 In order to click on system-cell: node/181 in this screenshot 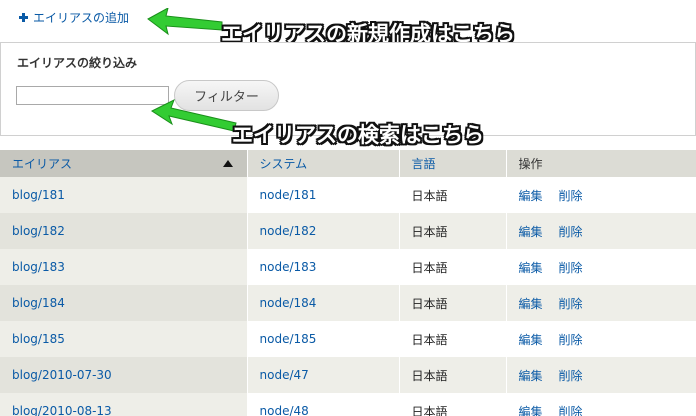, I will do `click(323, 195)`.